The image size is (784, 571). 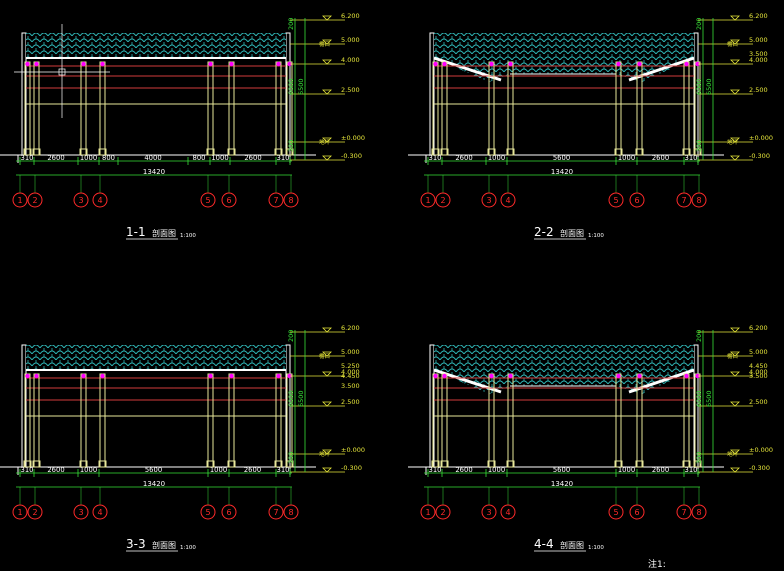 What do you see at coordinates (156, 45) in the screenshot?
I see `roof-tiles` at bounding box center [156, 45].